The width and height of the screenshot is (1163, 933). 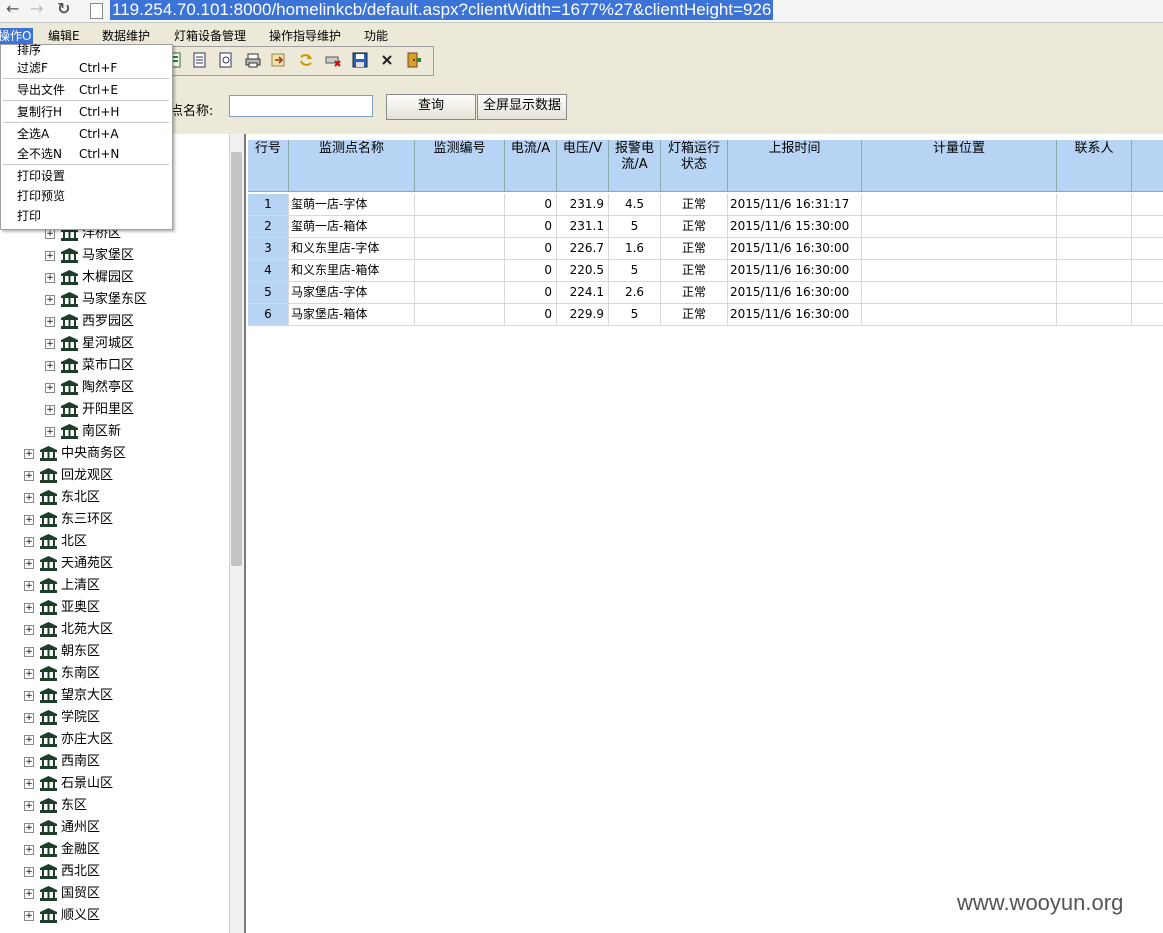 What do you see at coordinates (268, 315) in the screenshot?
I see `row-number-cell: 6` at bounding box center [268, 315].